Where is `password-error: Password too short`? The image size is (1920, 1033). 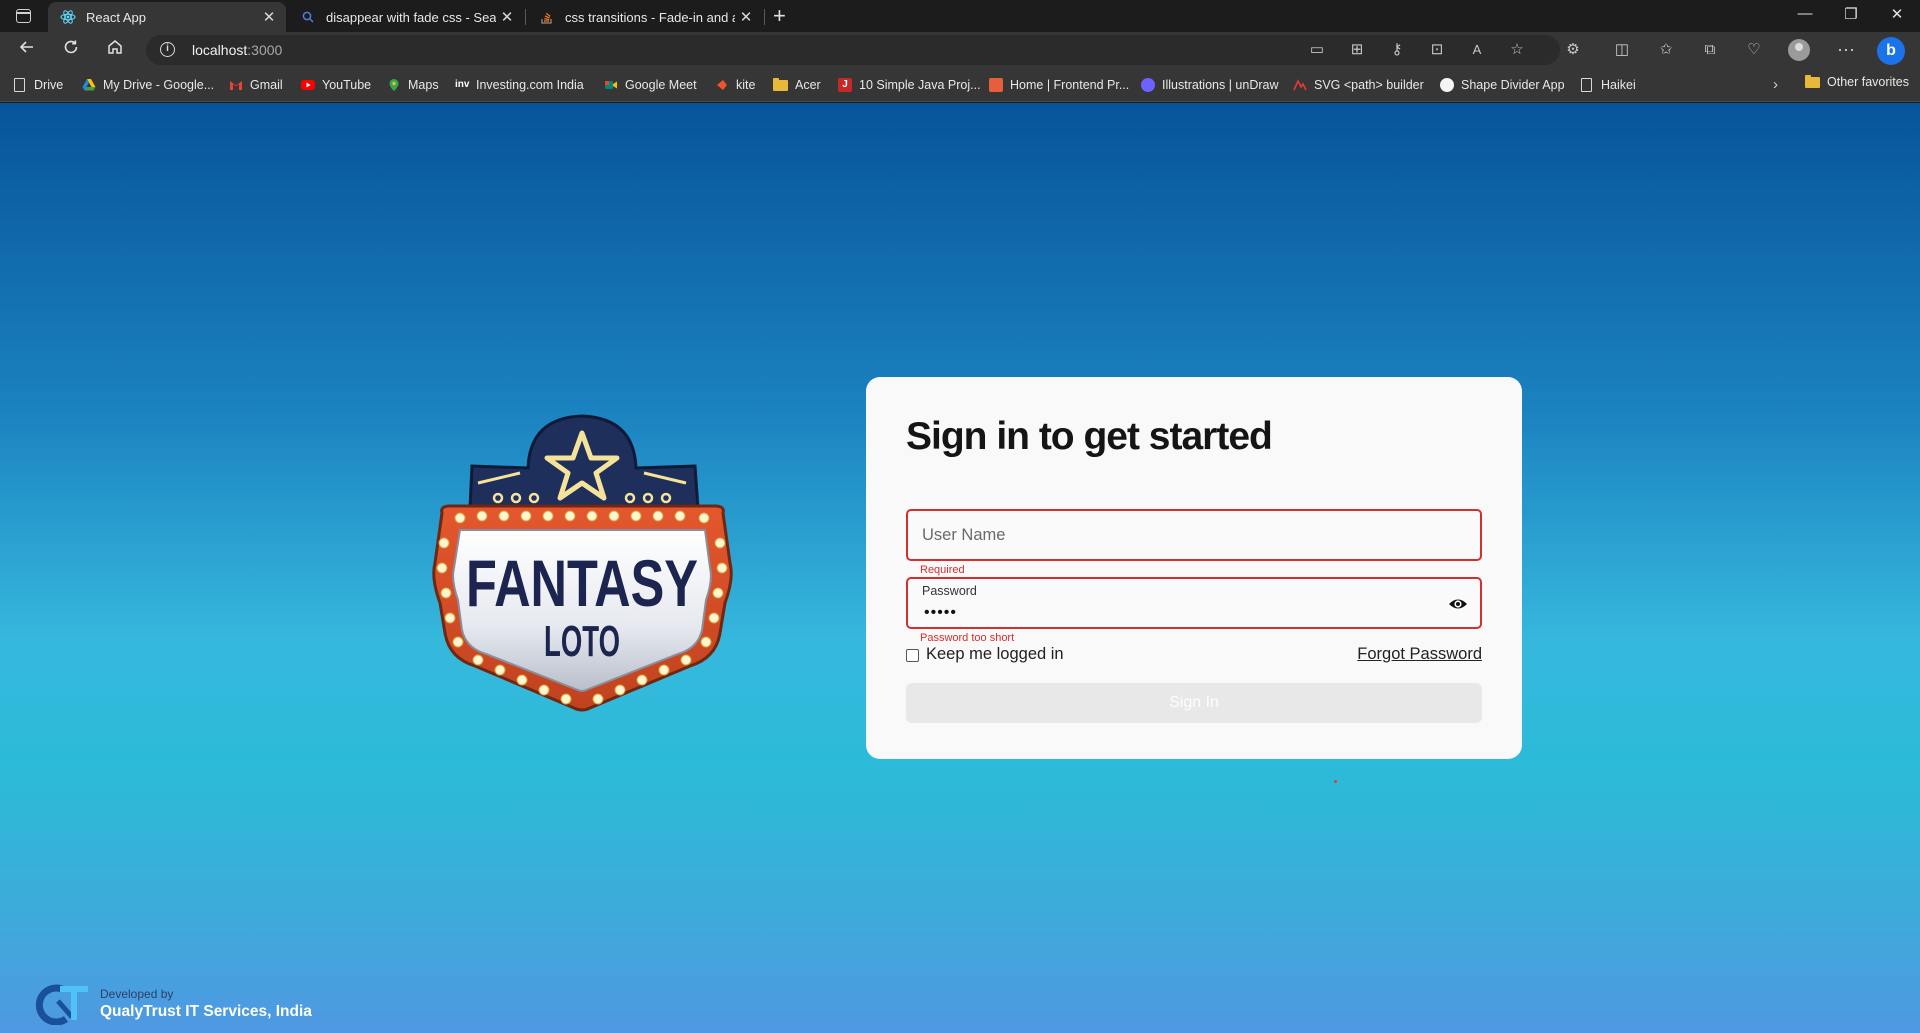 password-error: Password too short is located at coordinates (967, 638).